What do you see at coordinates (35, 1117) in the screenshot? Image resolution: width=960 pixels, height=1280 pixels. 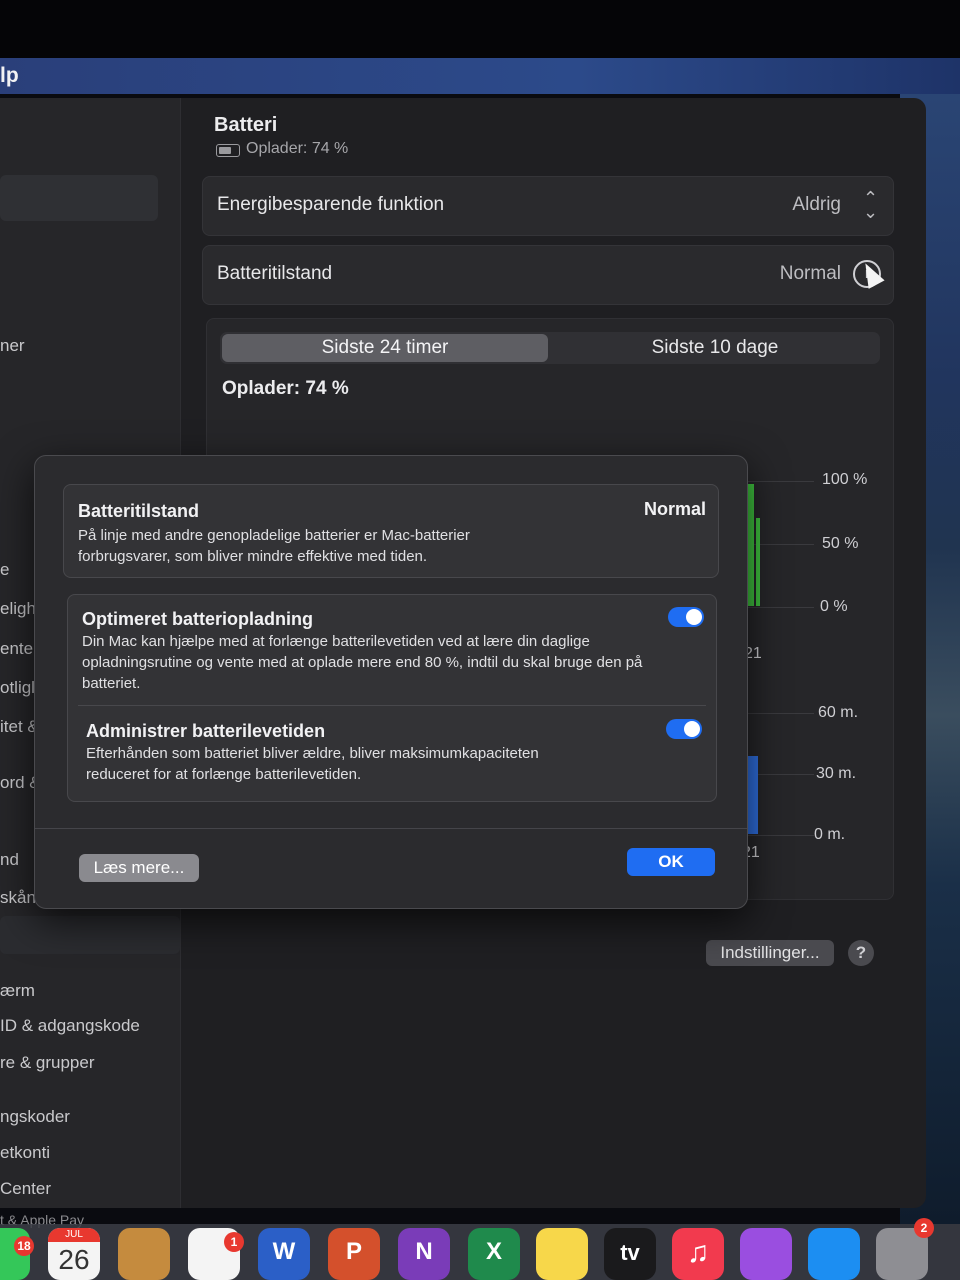 I see `sidebar-item: ngskoder` at bounding box center [35, 1117].